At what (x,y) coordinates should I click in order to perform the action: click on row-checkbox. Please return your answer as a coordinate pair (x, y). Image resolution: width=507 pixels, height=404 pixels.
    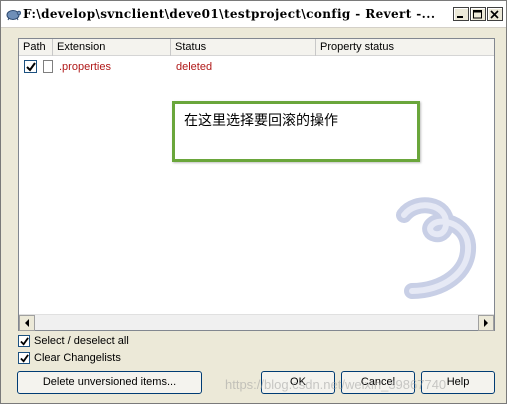
    Looking at the image, I should click on (30, 66).